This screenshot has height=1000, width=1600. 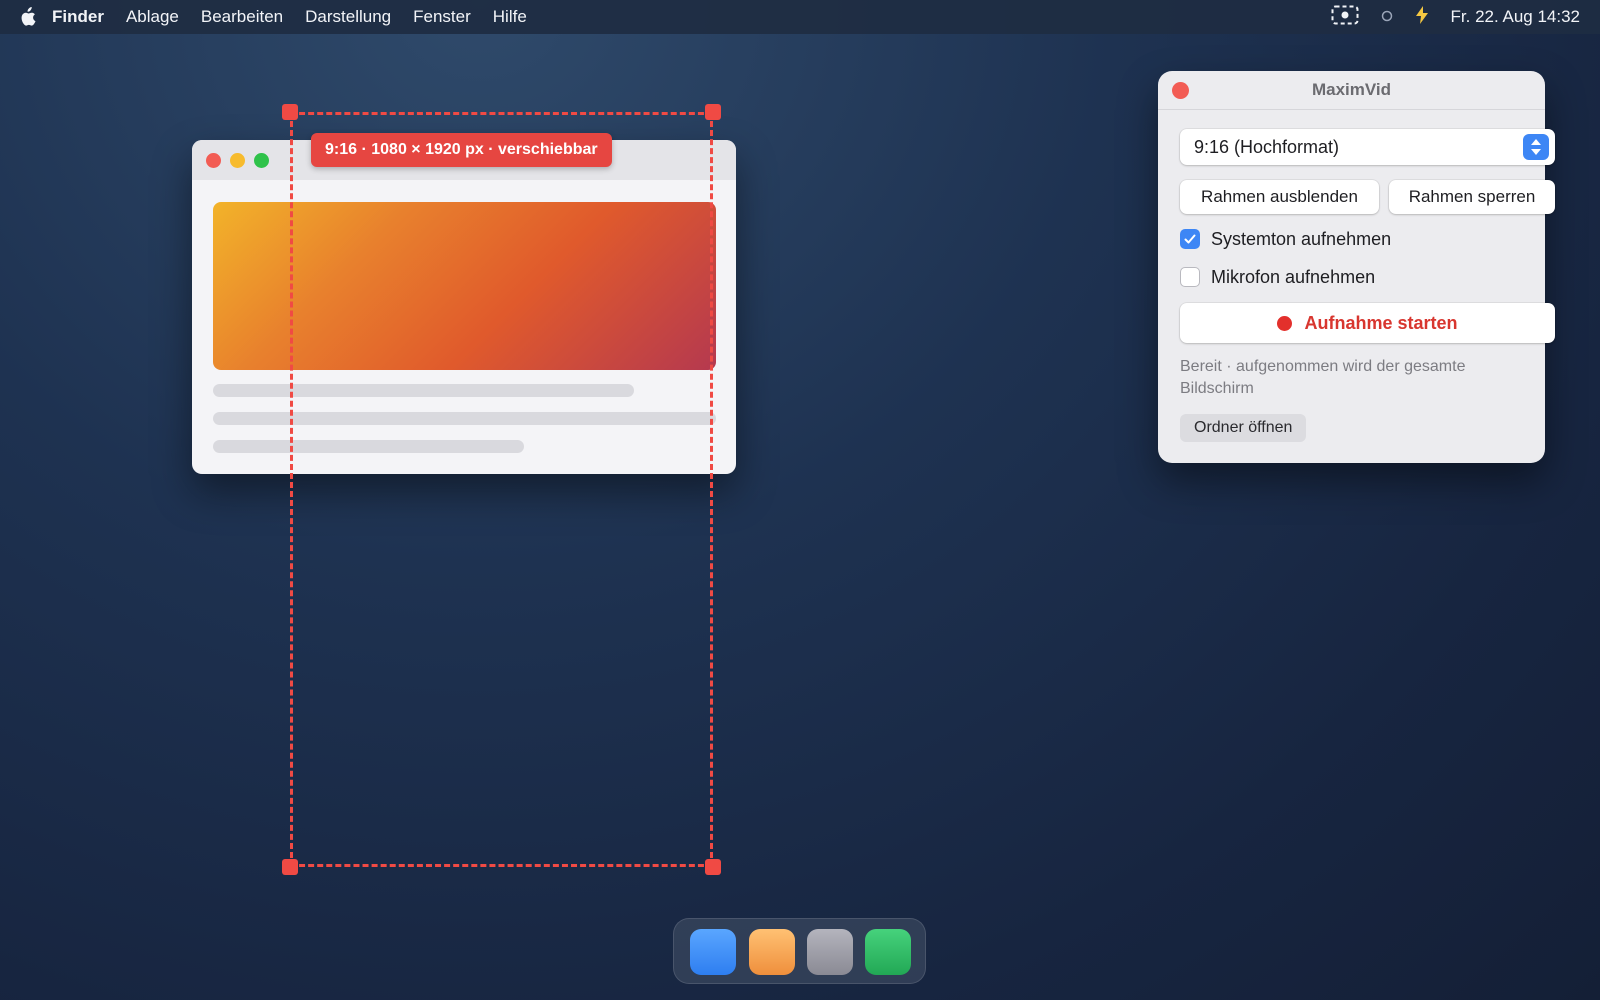 I want to click on record-dot-icon, so click(x=1285, y=323).